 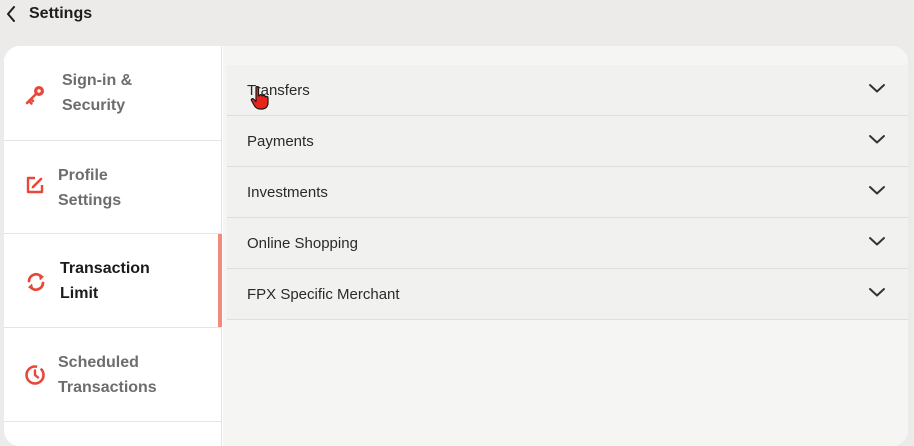 What do you see at coordinates (457, 15) in the screenshot?
I see `top-bar: Settings` at bounding box center [457, 15].